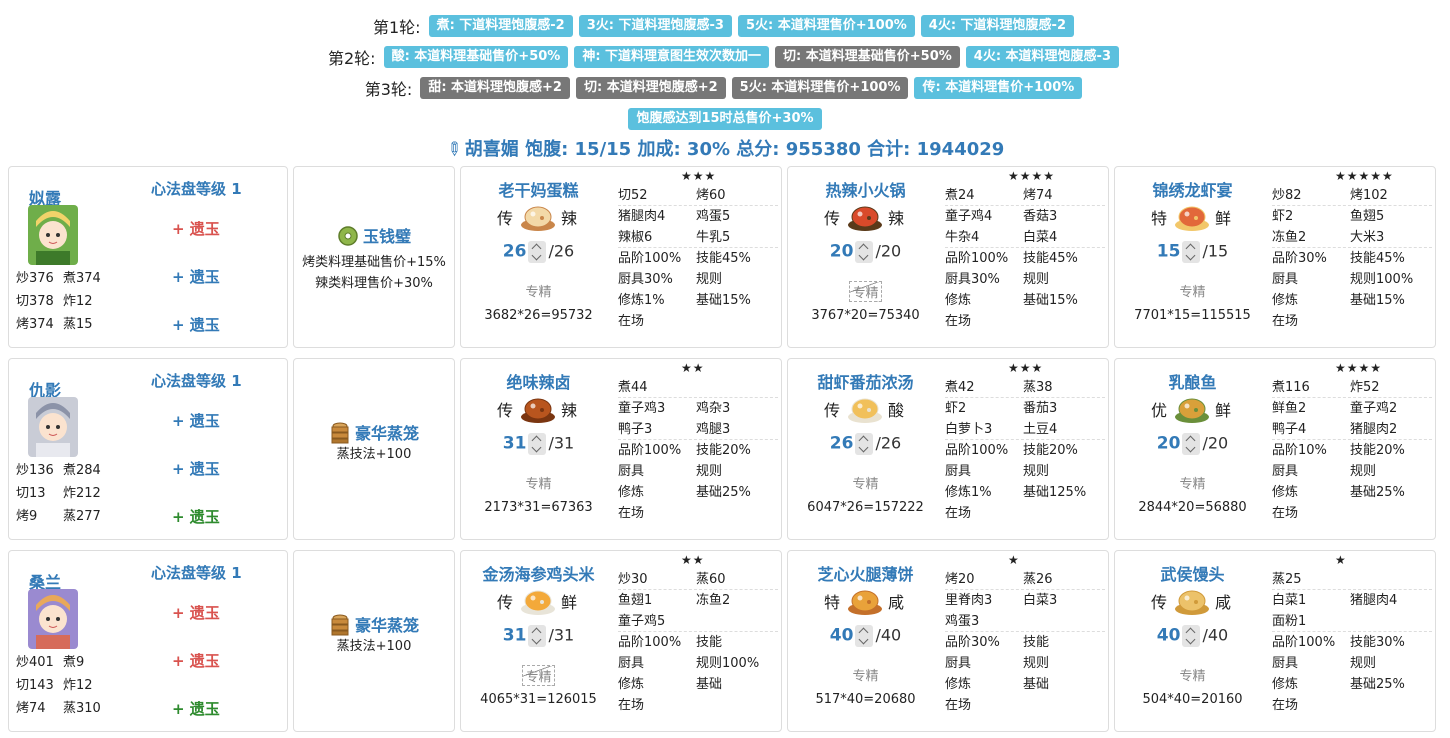 This screenshot has height=738, width=1450. I want to click on dish-stars: ★★, so click(693, 560).